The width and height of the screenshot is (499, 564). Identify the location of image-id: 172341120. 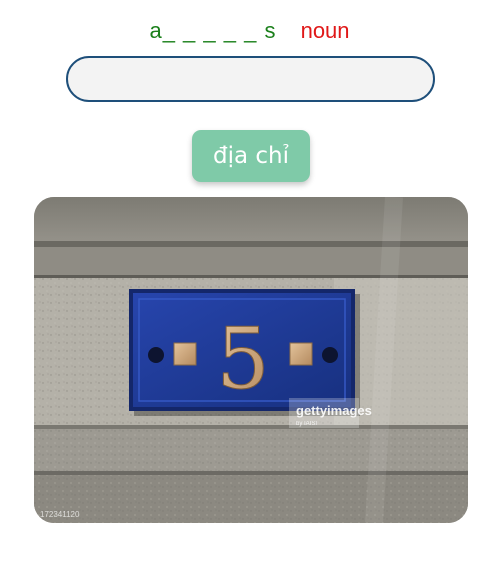
(60, 514).